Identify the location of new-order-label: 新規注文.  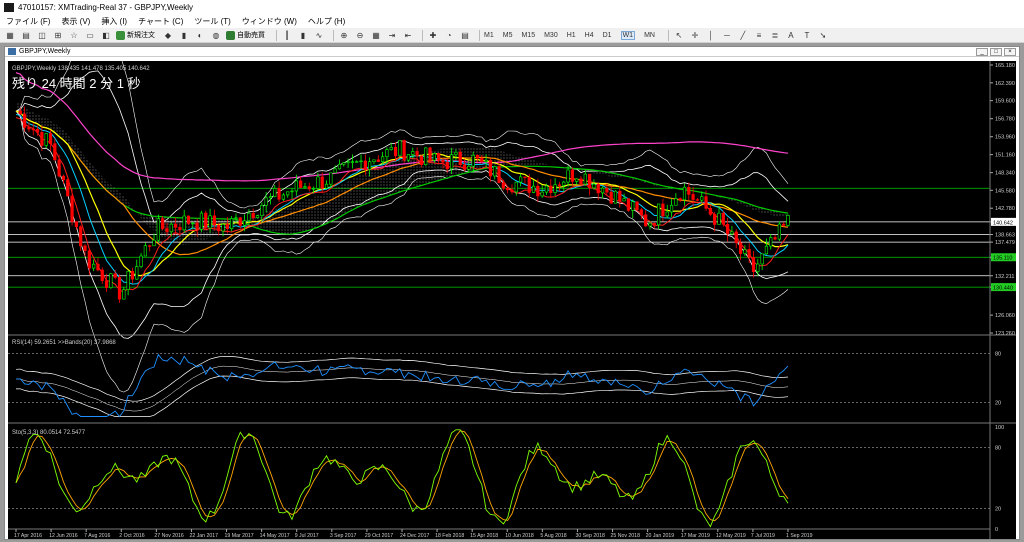
(141, 35).